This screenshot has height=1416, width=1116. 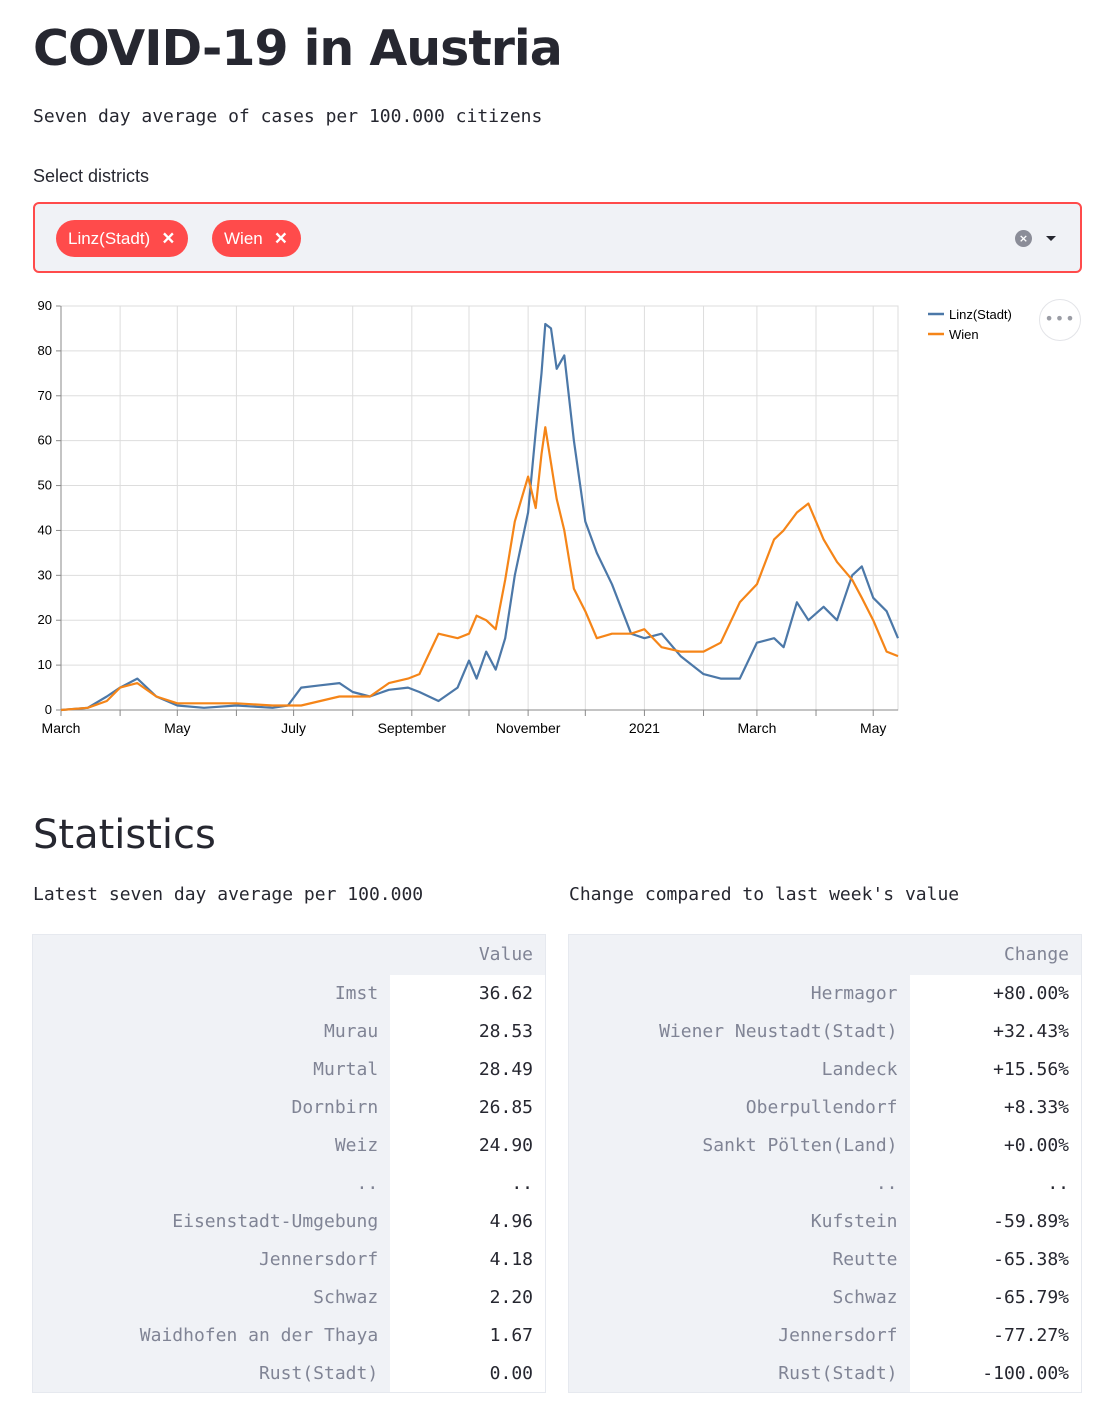 What do you see at coordinates (124, 835) in the screenshot?
I see `statistics-title: Statistics` at bounding box center [124, 835].